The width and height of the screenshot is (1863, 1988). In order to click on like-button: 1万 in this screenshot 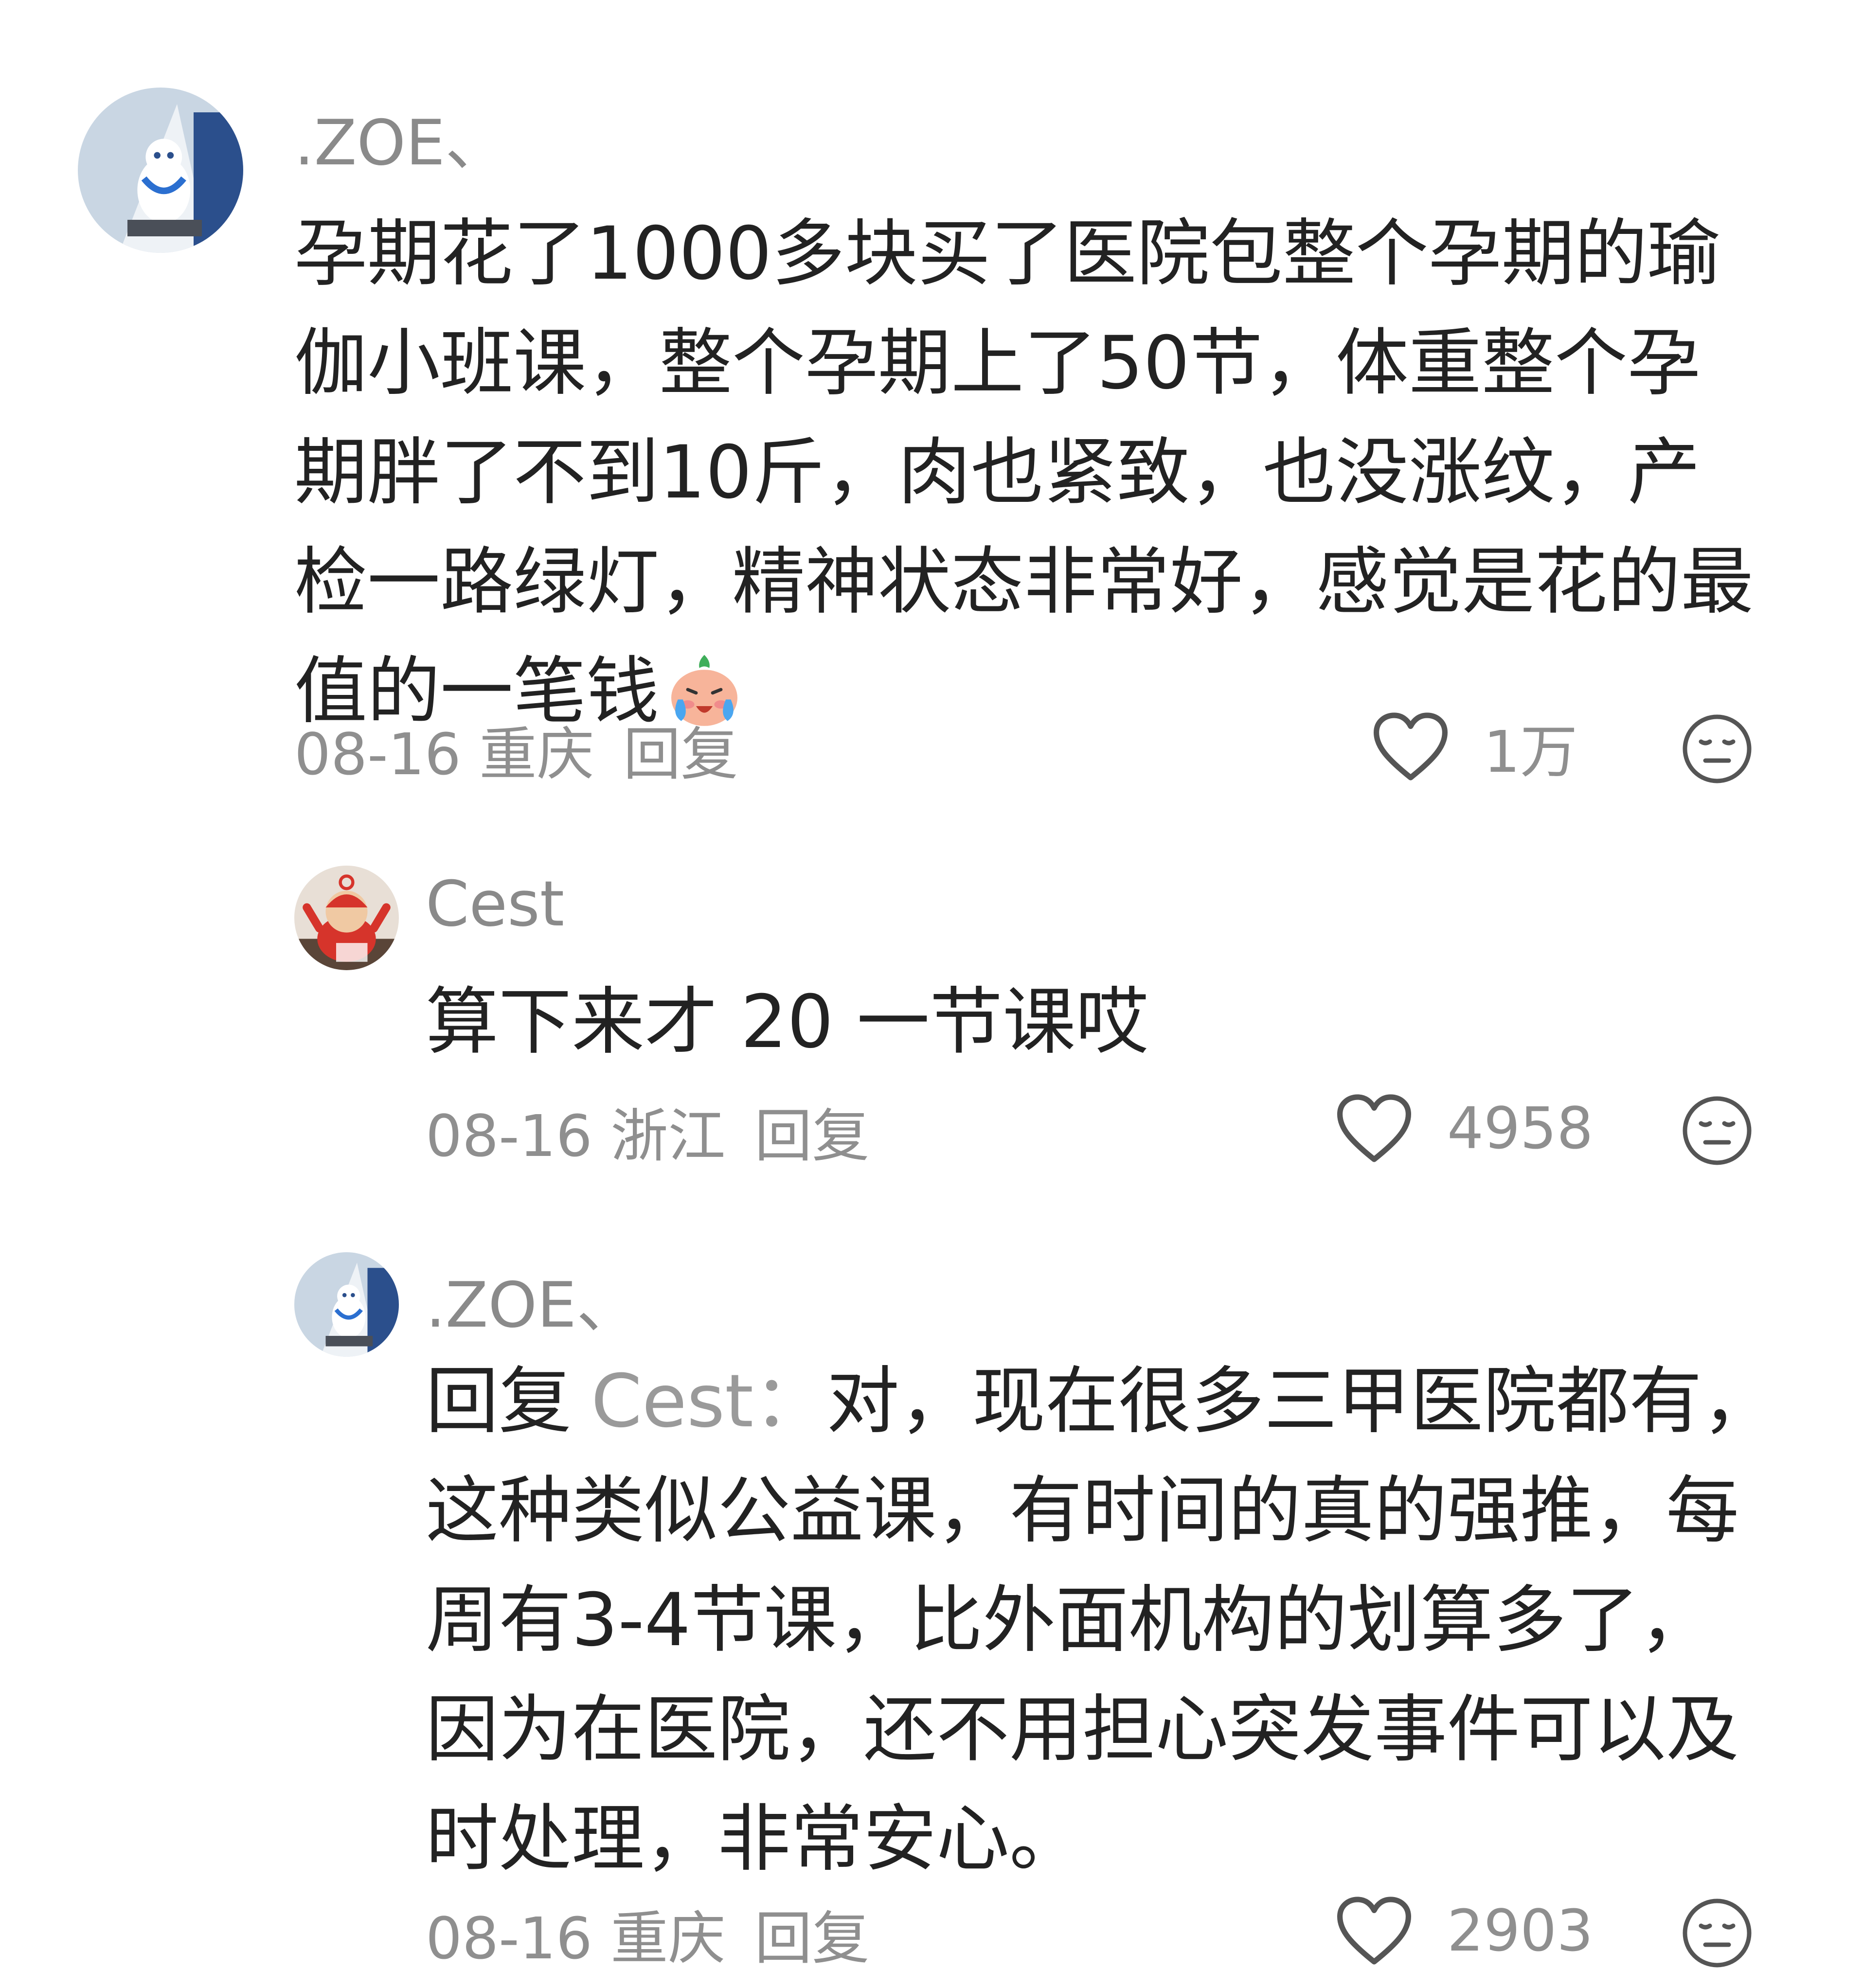, I will do `click(1474, 746)`.